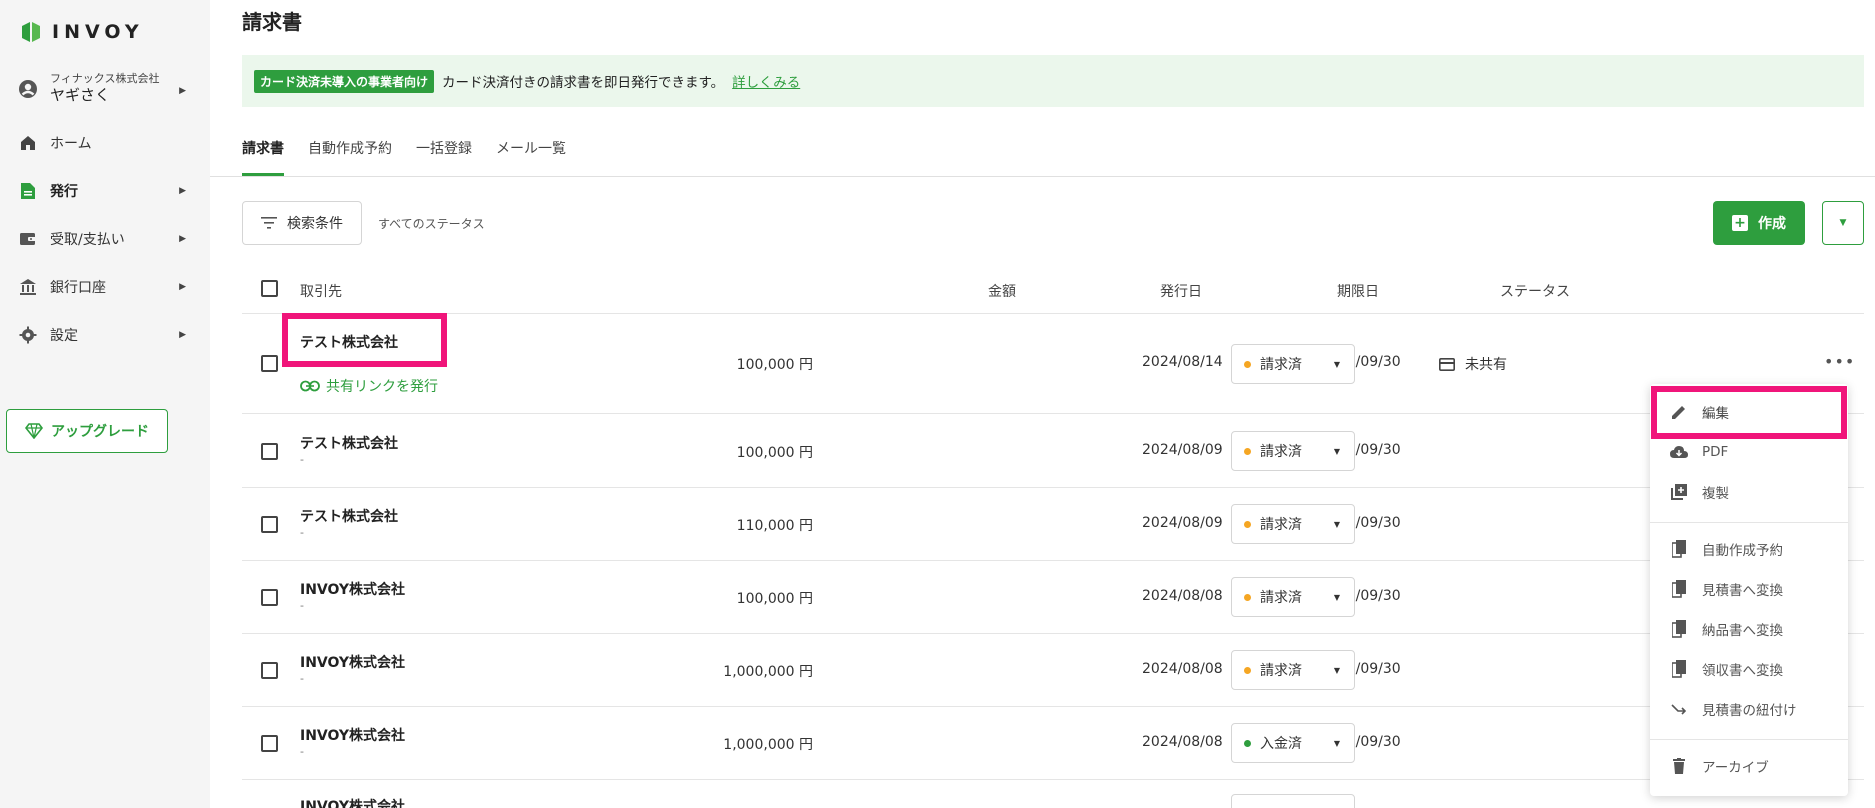 Image resolution: width=1875 pixels, height=808 pixels. Describe the element at coordinates (1749, 452) in the screenshot. I see `menu-item-pdf: PDF` at that location.